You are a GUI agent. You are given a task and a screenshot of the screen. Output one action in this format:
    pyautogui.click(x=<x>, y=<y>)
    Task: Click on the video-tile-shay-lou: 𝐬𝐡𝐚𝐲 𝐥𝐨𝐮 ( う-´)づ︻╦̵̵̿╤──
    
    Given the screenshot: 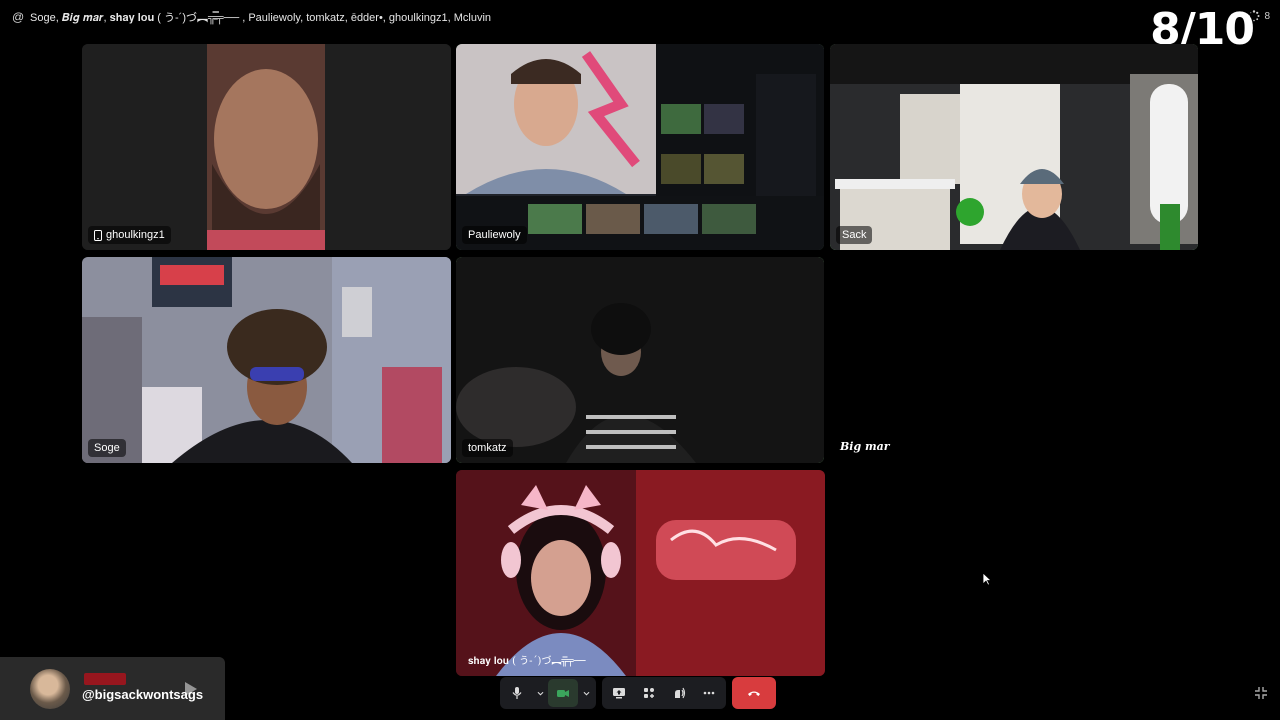 What is the action you would take?
    pyautogui.click(x=640, y=573)
    